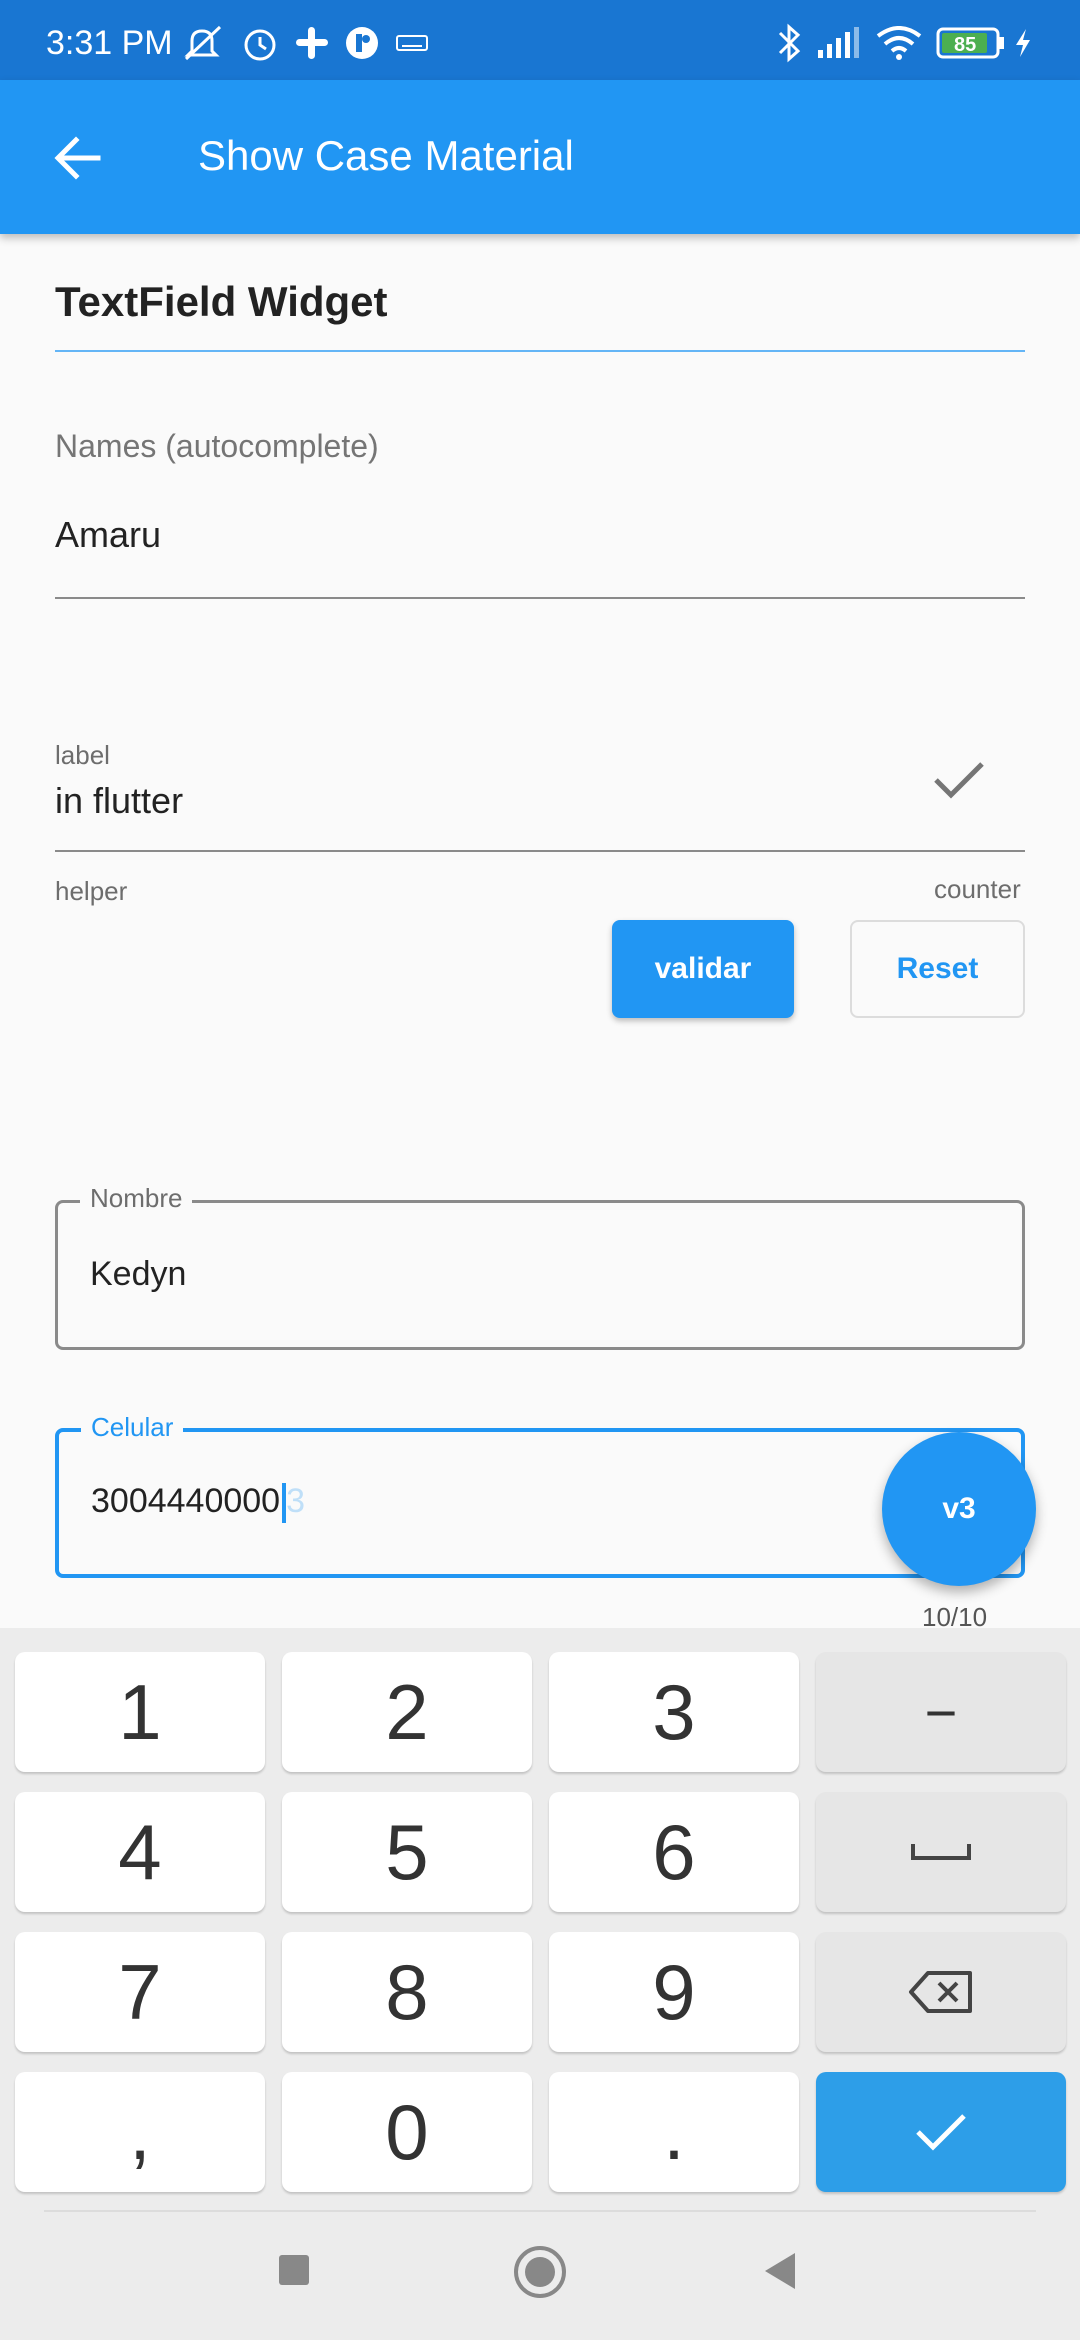  I want to click on nombre-value: Kedyn, so click(138, 1274).